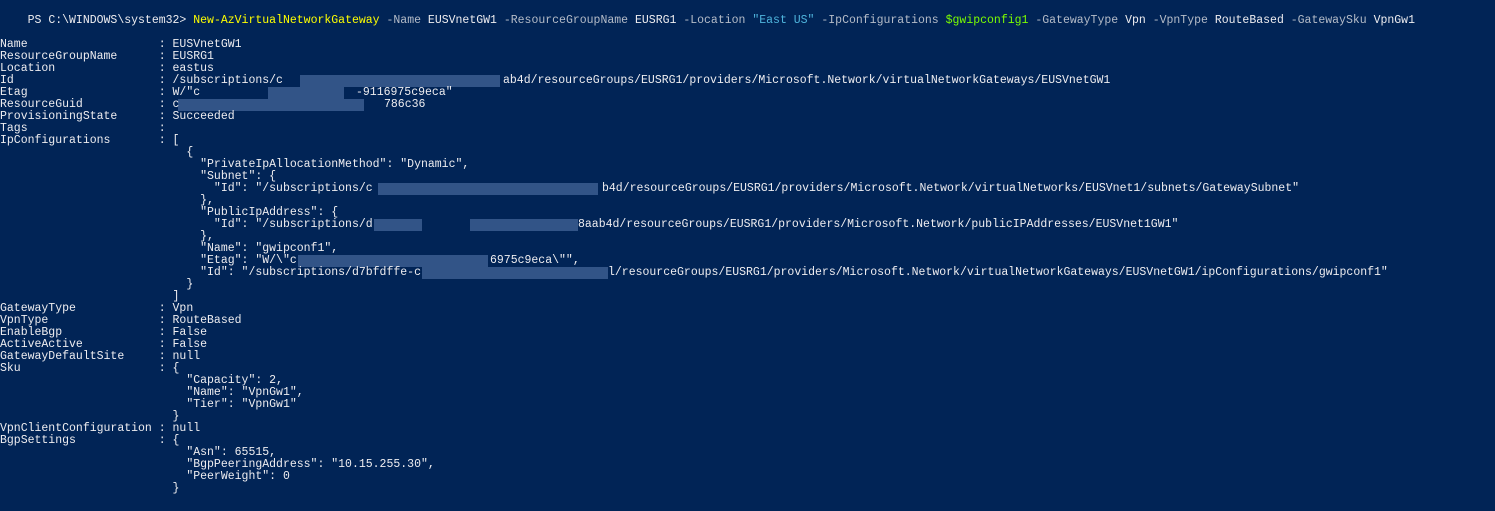  I want to click on ipconf-etag-end: 6975c9eca\"",, so click(535, 260).